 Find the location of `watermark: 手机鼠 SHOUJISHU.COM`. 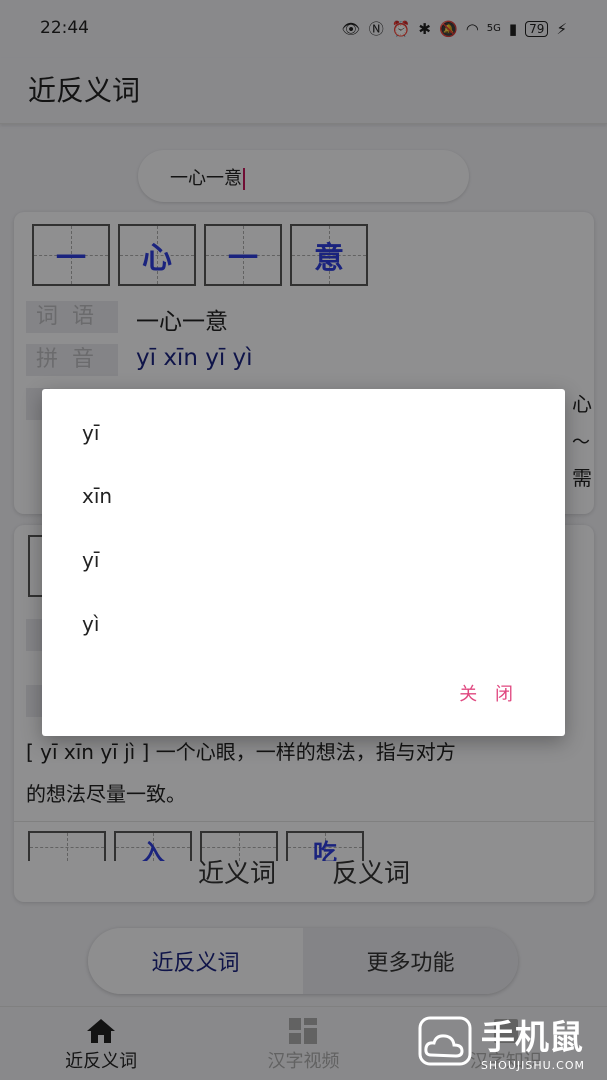

watermark: 手机鼠 SHOUJISHU.COM is located at coordinates (501, 1041).